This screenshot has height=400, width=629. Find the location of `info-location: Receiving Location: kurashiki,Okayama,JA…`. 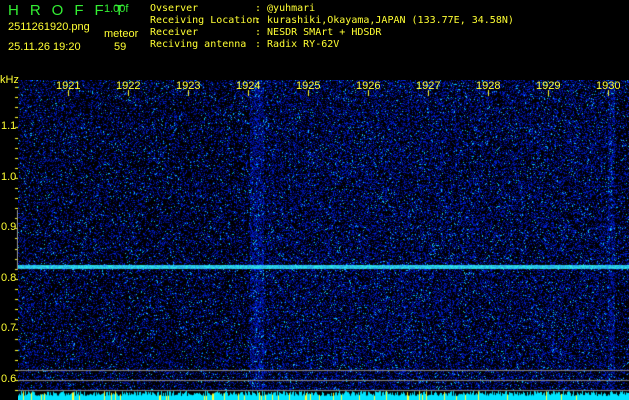

info-location: Receiving Location: kurashiki,Okayama,JA… is located at coordinates (332, 20).